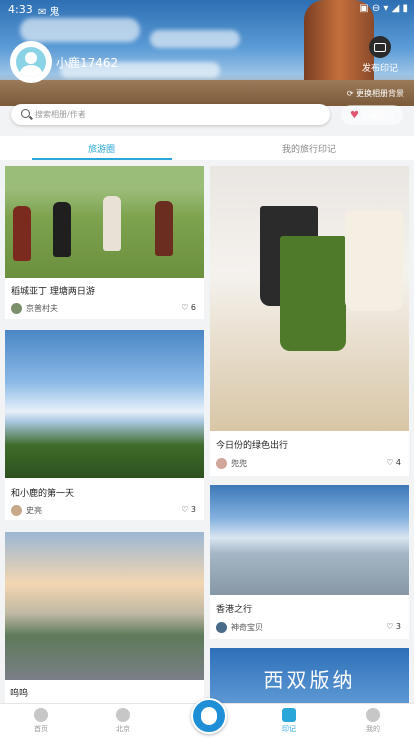 The height and width of the screenshot is (738, 414). I want to click on image-overlay-text: 西双版纳, so click(309, 680).